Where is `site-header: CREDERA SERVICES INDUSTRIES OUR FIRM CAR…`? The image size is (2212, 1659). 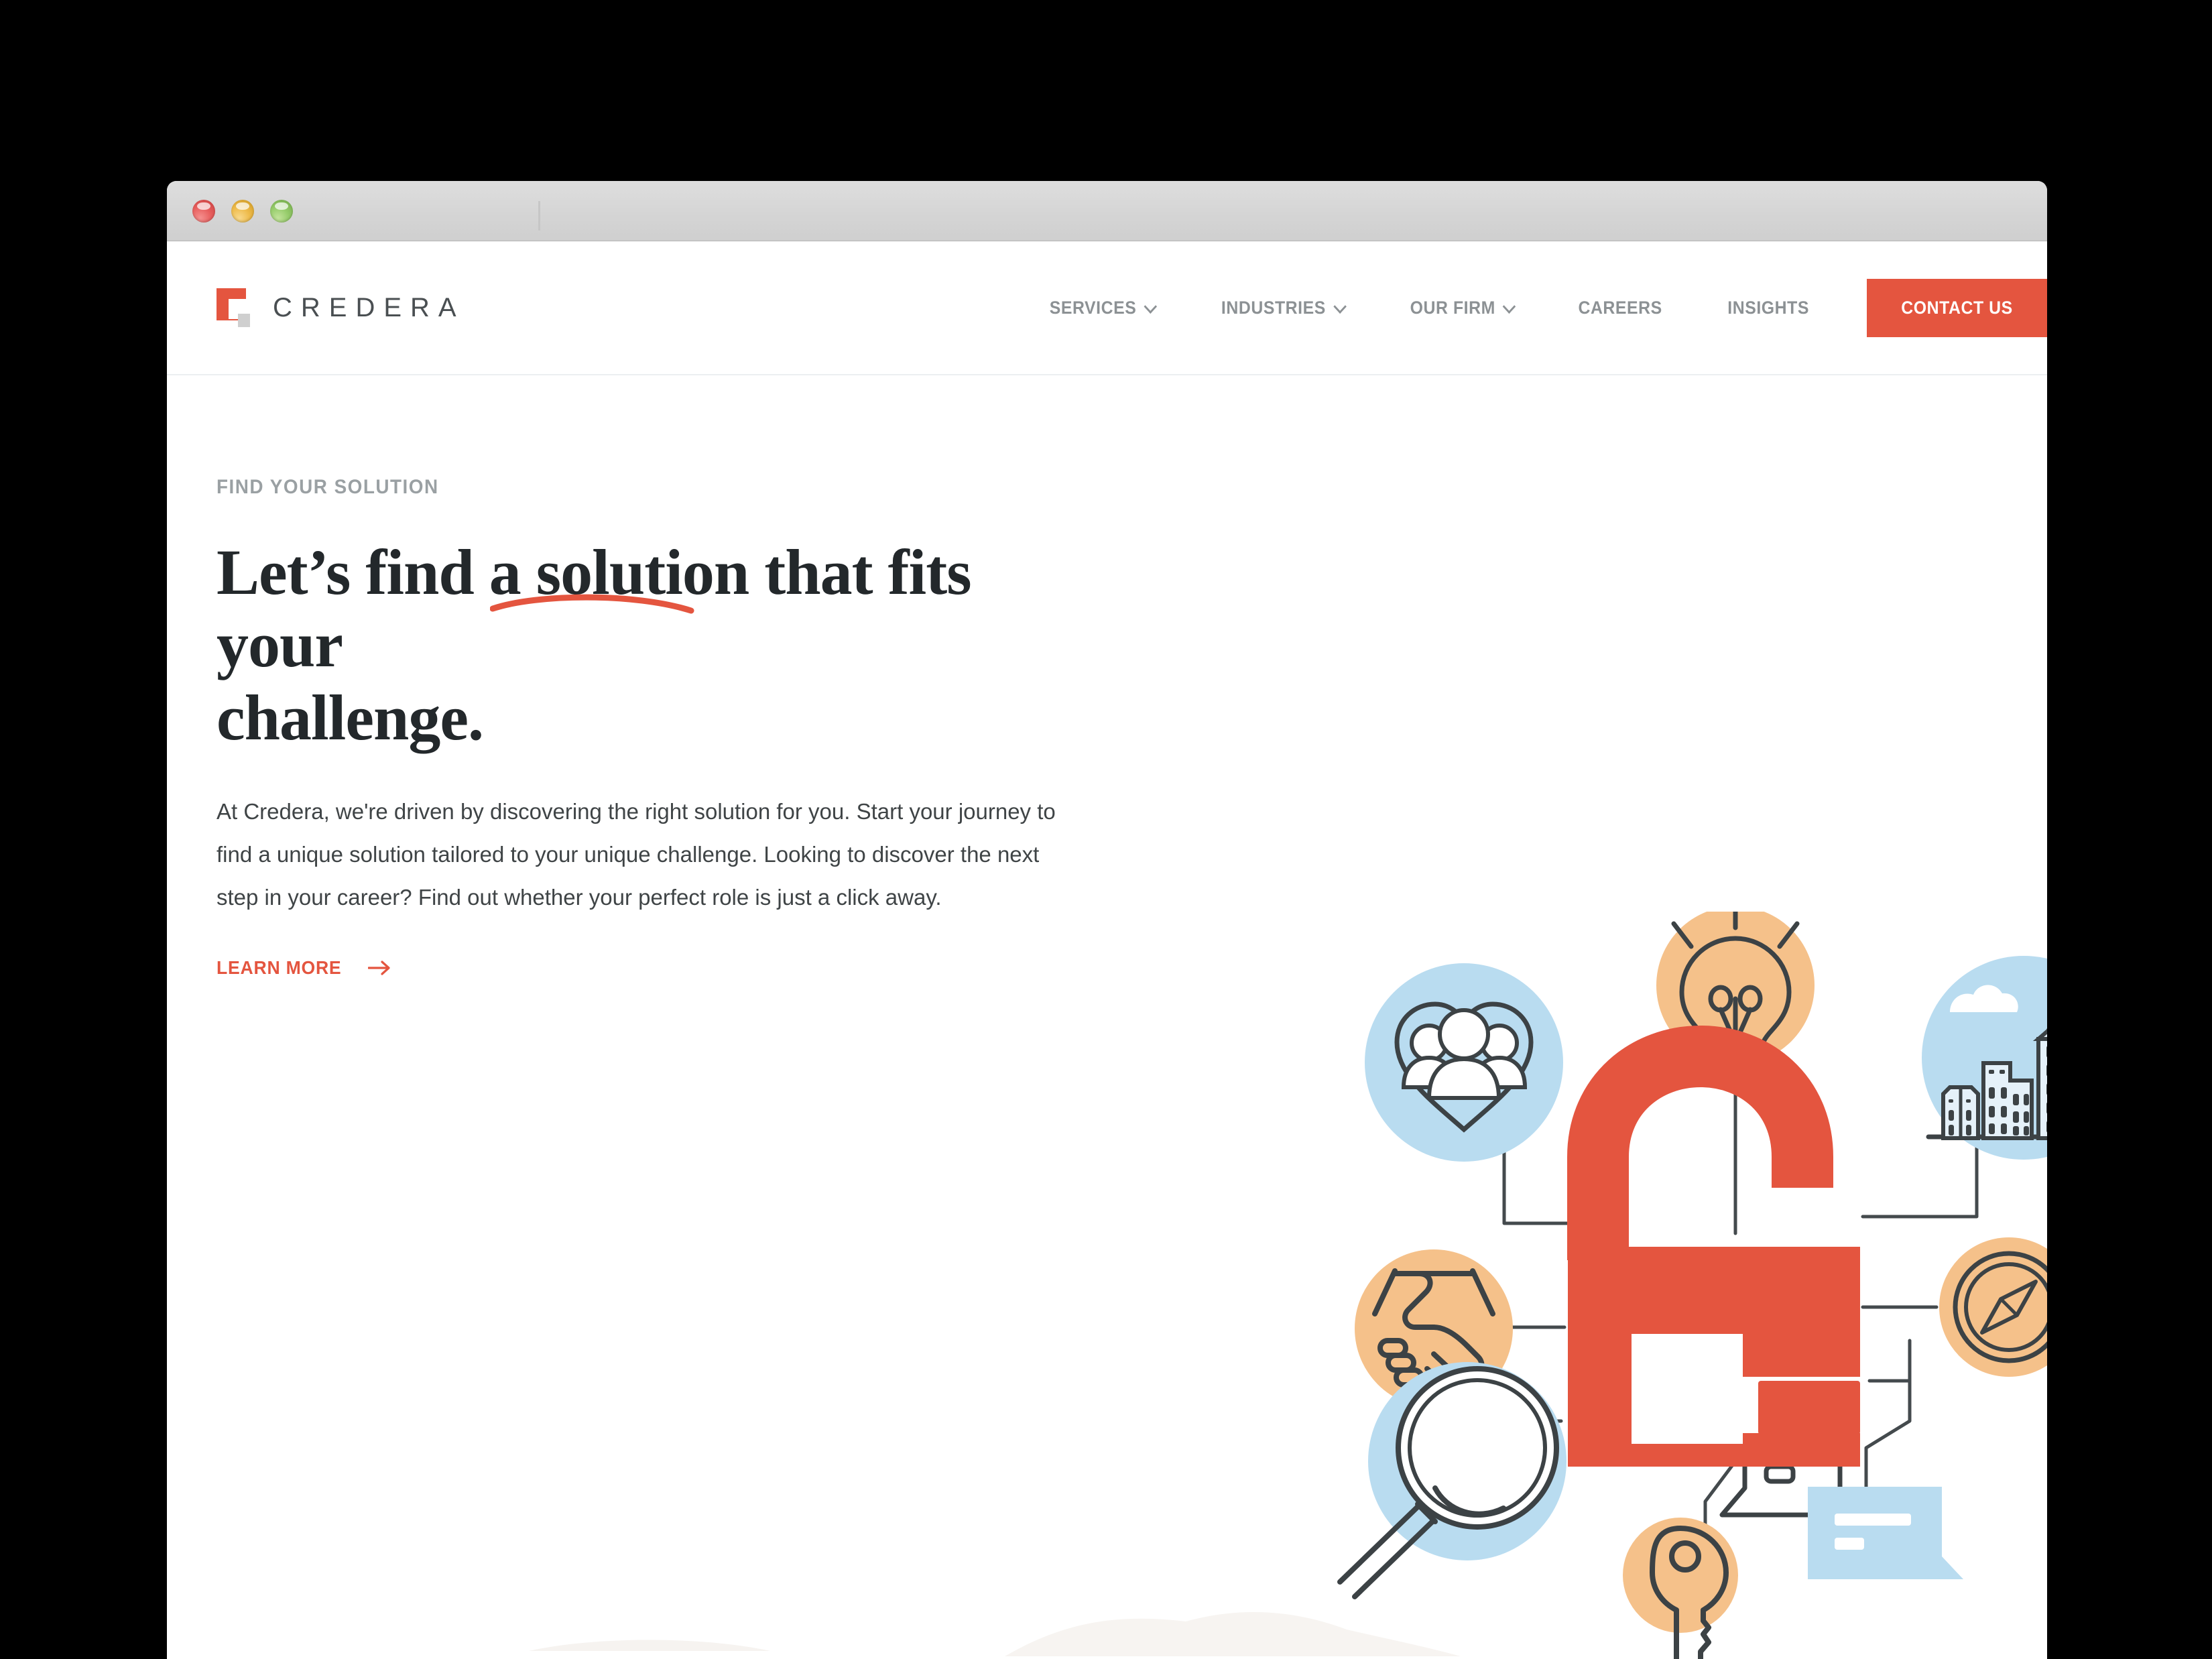 site-header: CREDERA SERVICES INDUSTRIES OUR FIRM CAR… is located at coordinates (1107, 308).